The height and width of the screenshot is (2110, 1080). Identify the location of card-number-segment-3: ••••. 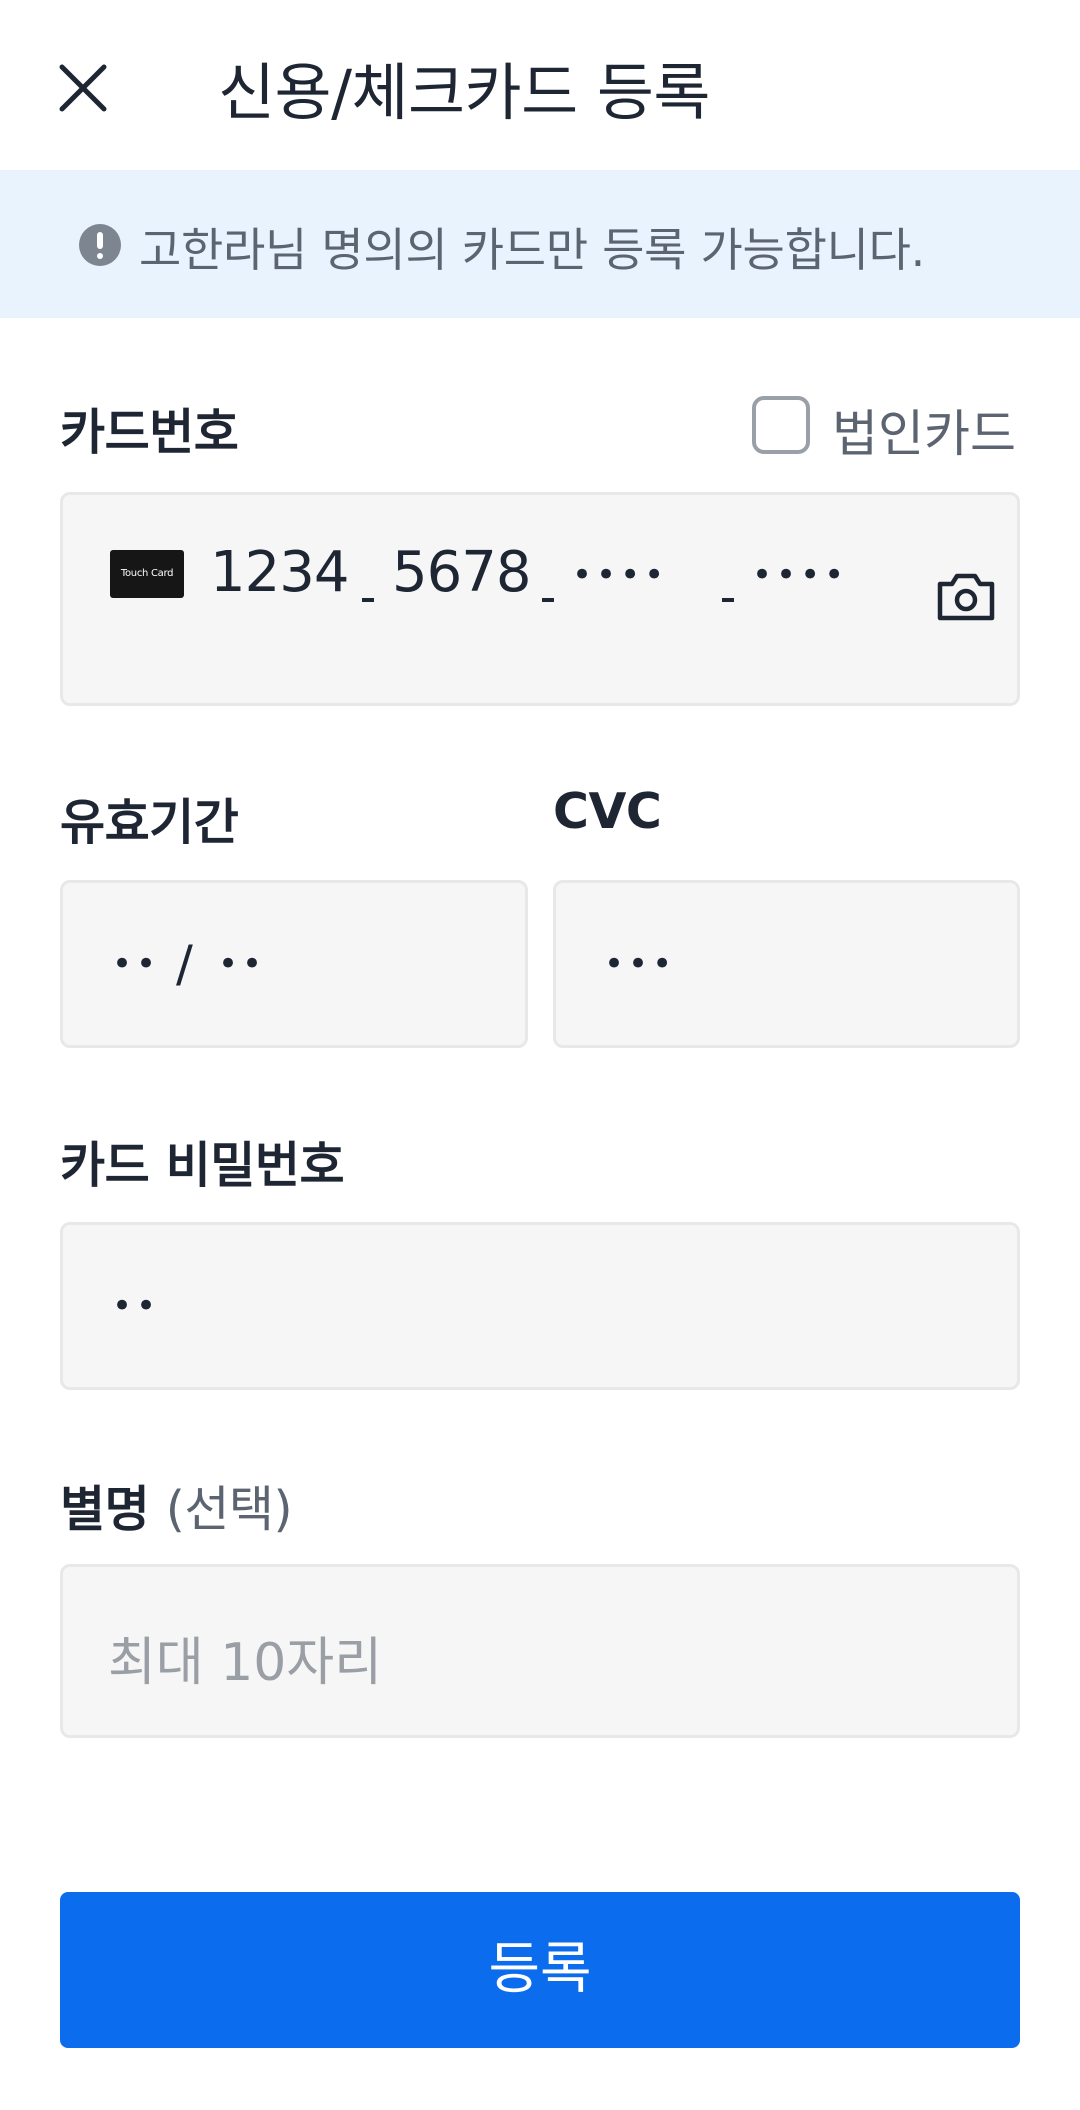
(620, 575).